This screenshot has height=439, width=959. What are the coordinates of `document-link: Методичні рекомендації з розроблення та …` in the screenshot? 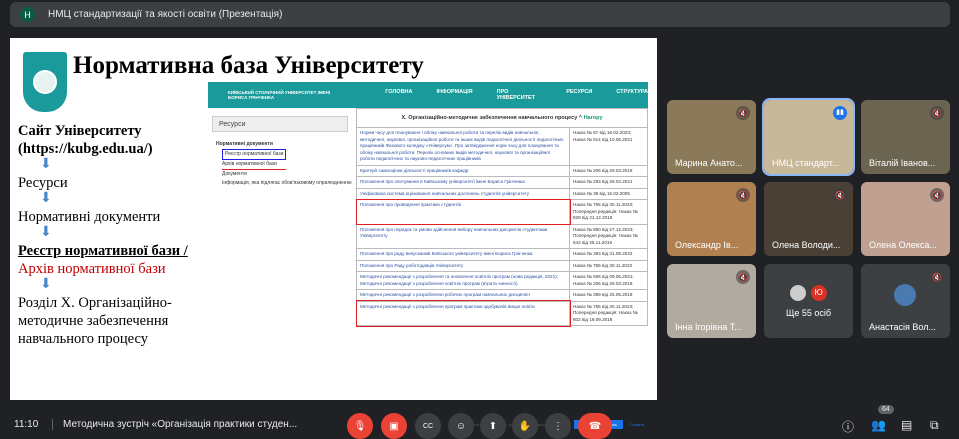 It's located at (463, 280).